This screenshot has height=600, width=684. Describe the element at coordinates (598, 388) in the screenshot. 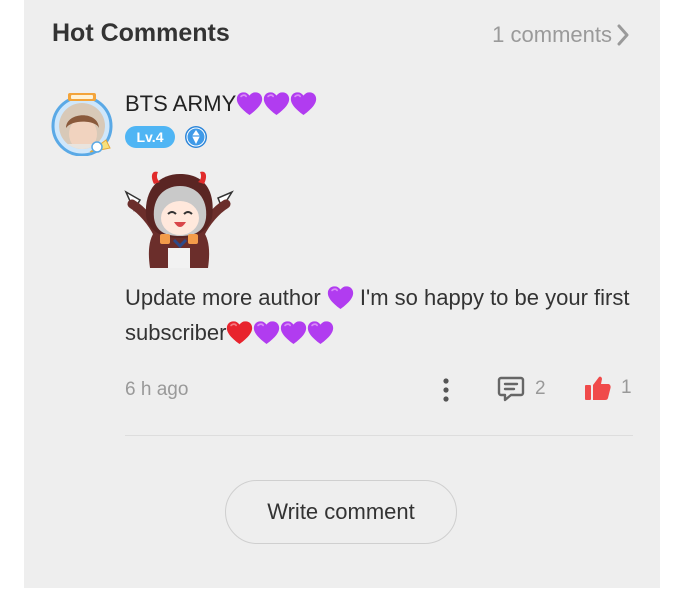

I see `thumbs-up-icon` at that location.